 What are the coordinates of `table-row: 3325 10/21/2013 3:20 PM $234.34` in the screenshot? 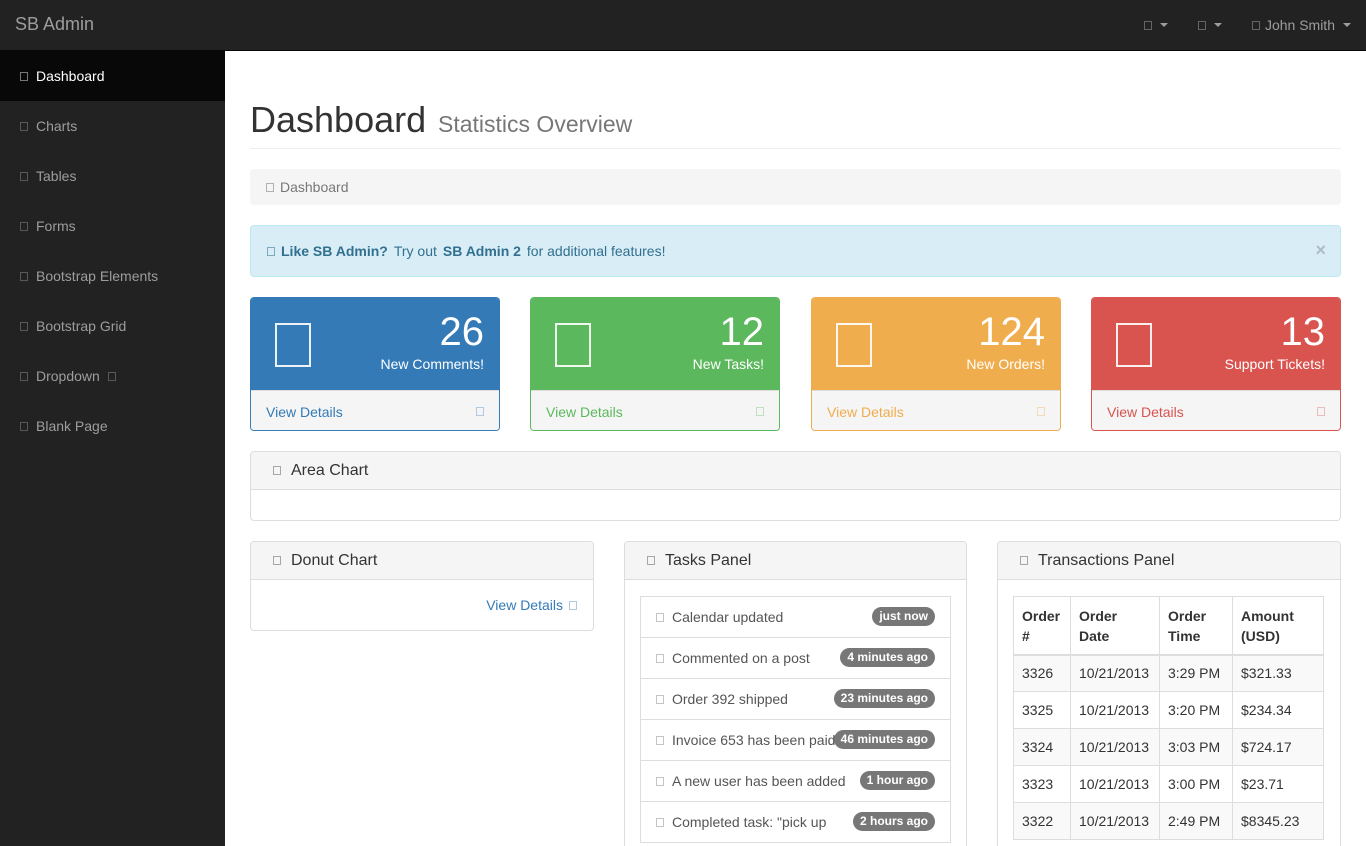 It's located at (1168, 710).